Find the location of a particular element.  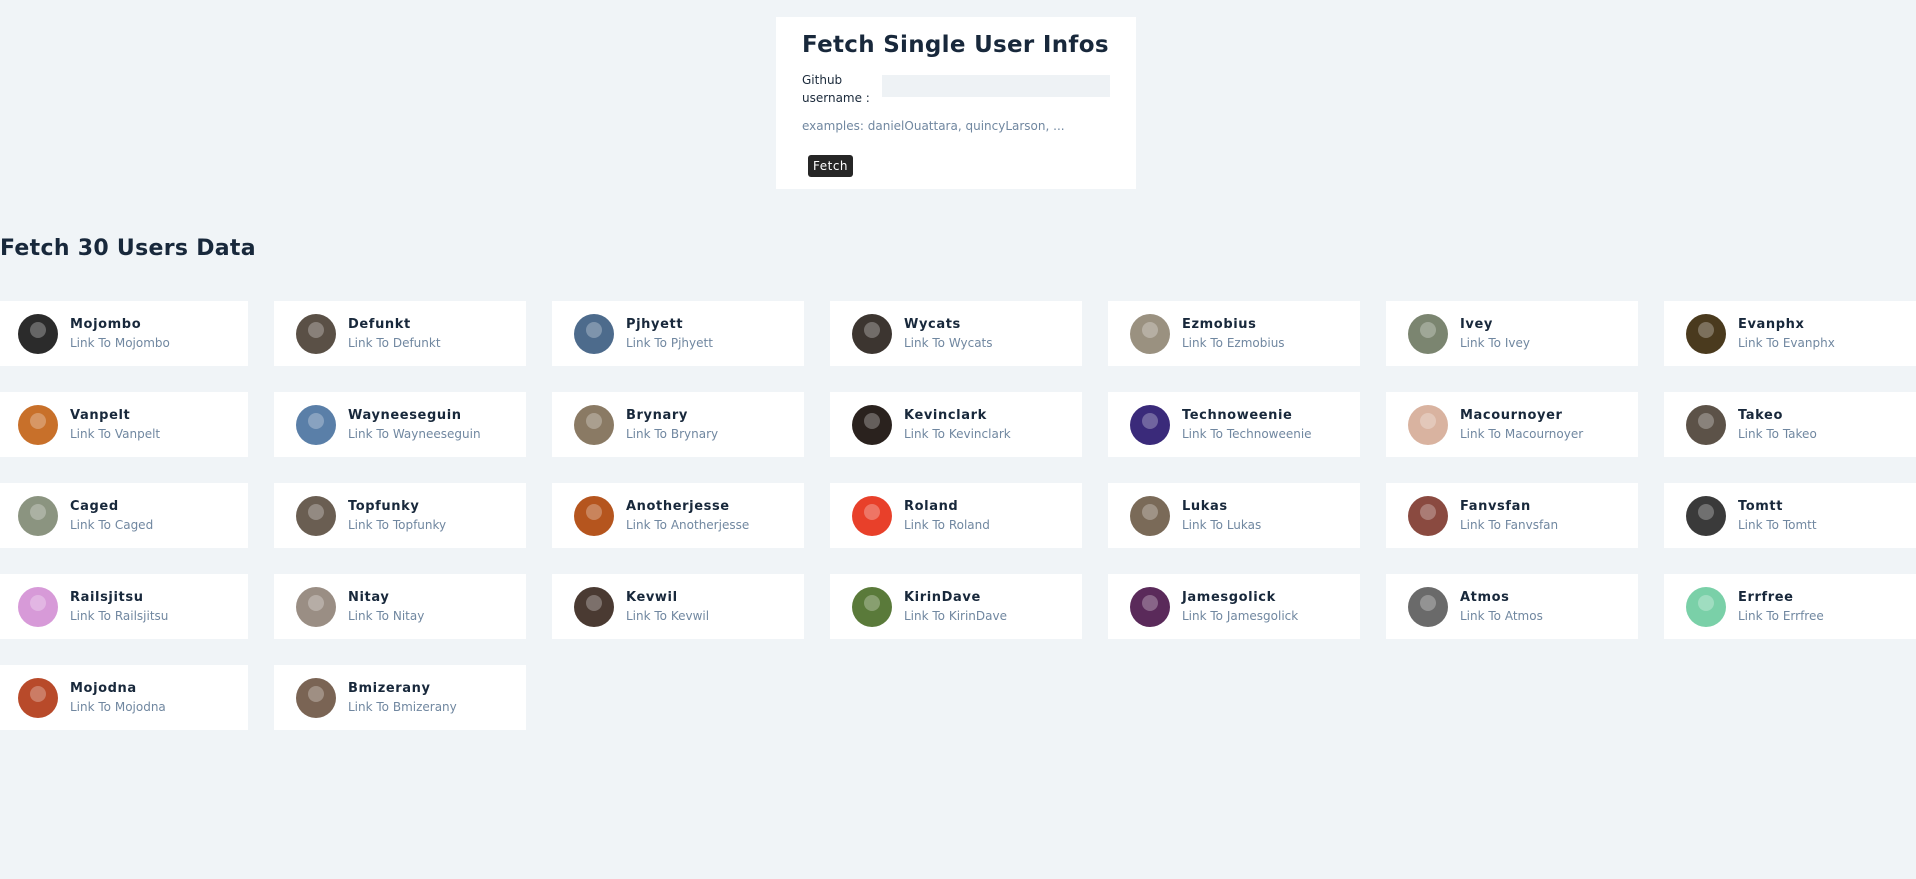

user-card: Fanvsfan Link To Fanvsfan is located at coordinates (1512, 515).